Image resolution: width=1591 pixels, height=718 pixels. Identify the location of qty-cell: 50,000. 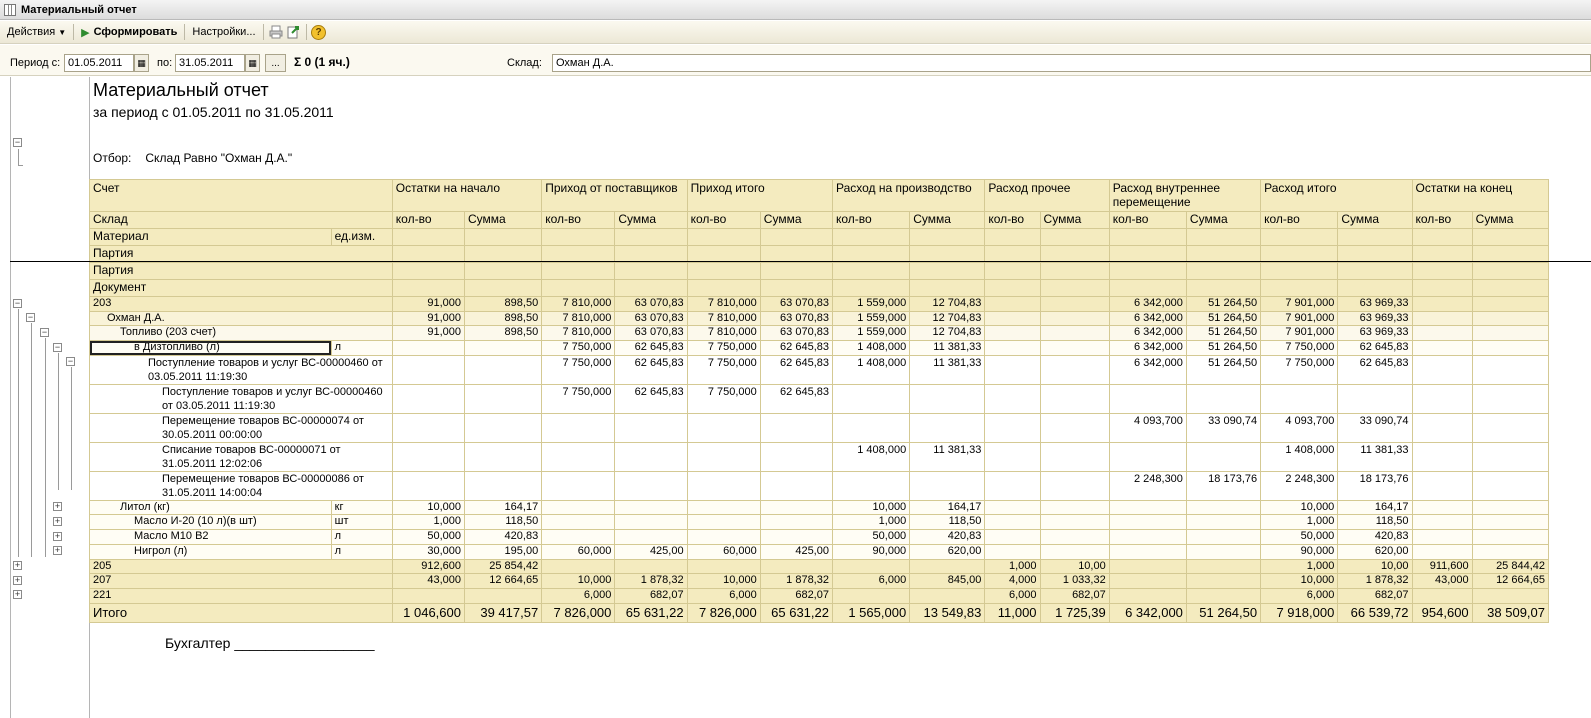
(871, 537).